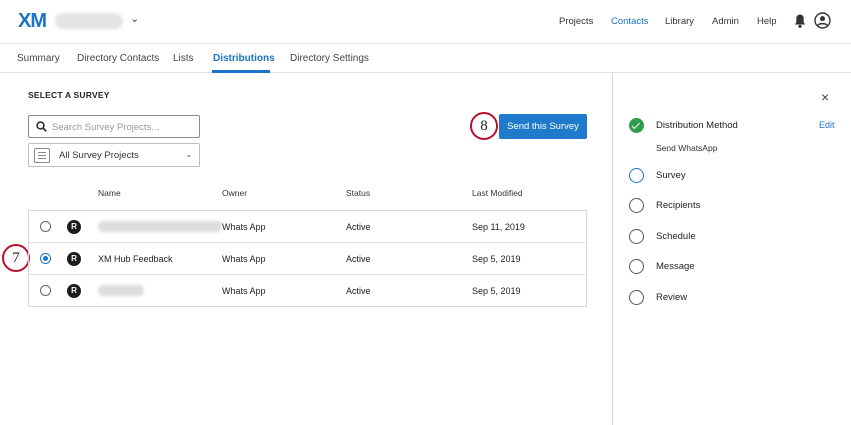 The image size is (851, 425). What do you see at coordinates (671, 175) in the screenshot?
I see `step-survey: Survey` at bounding box center [671, 175].